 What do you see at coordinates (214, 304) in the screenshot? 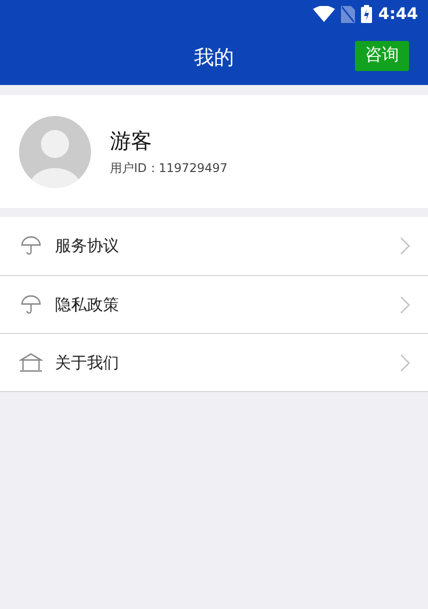
I see `menu-item: 隐私政策` at bounding box center [214, 304].